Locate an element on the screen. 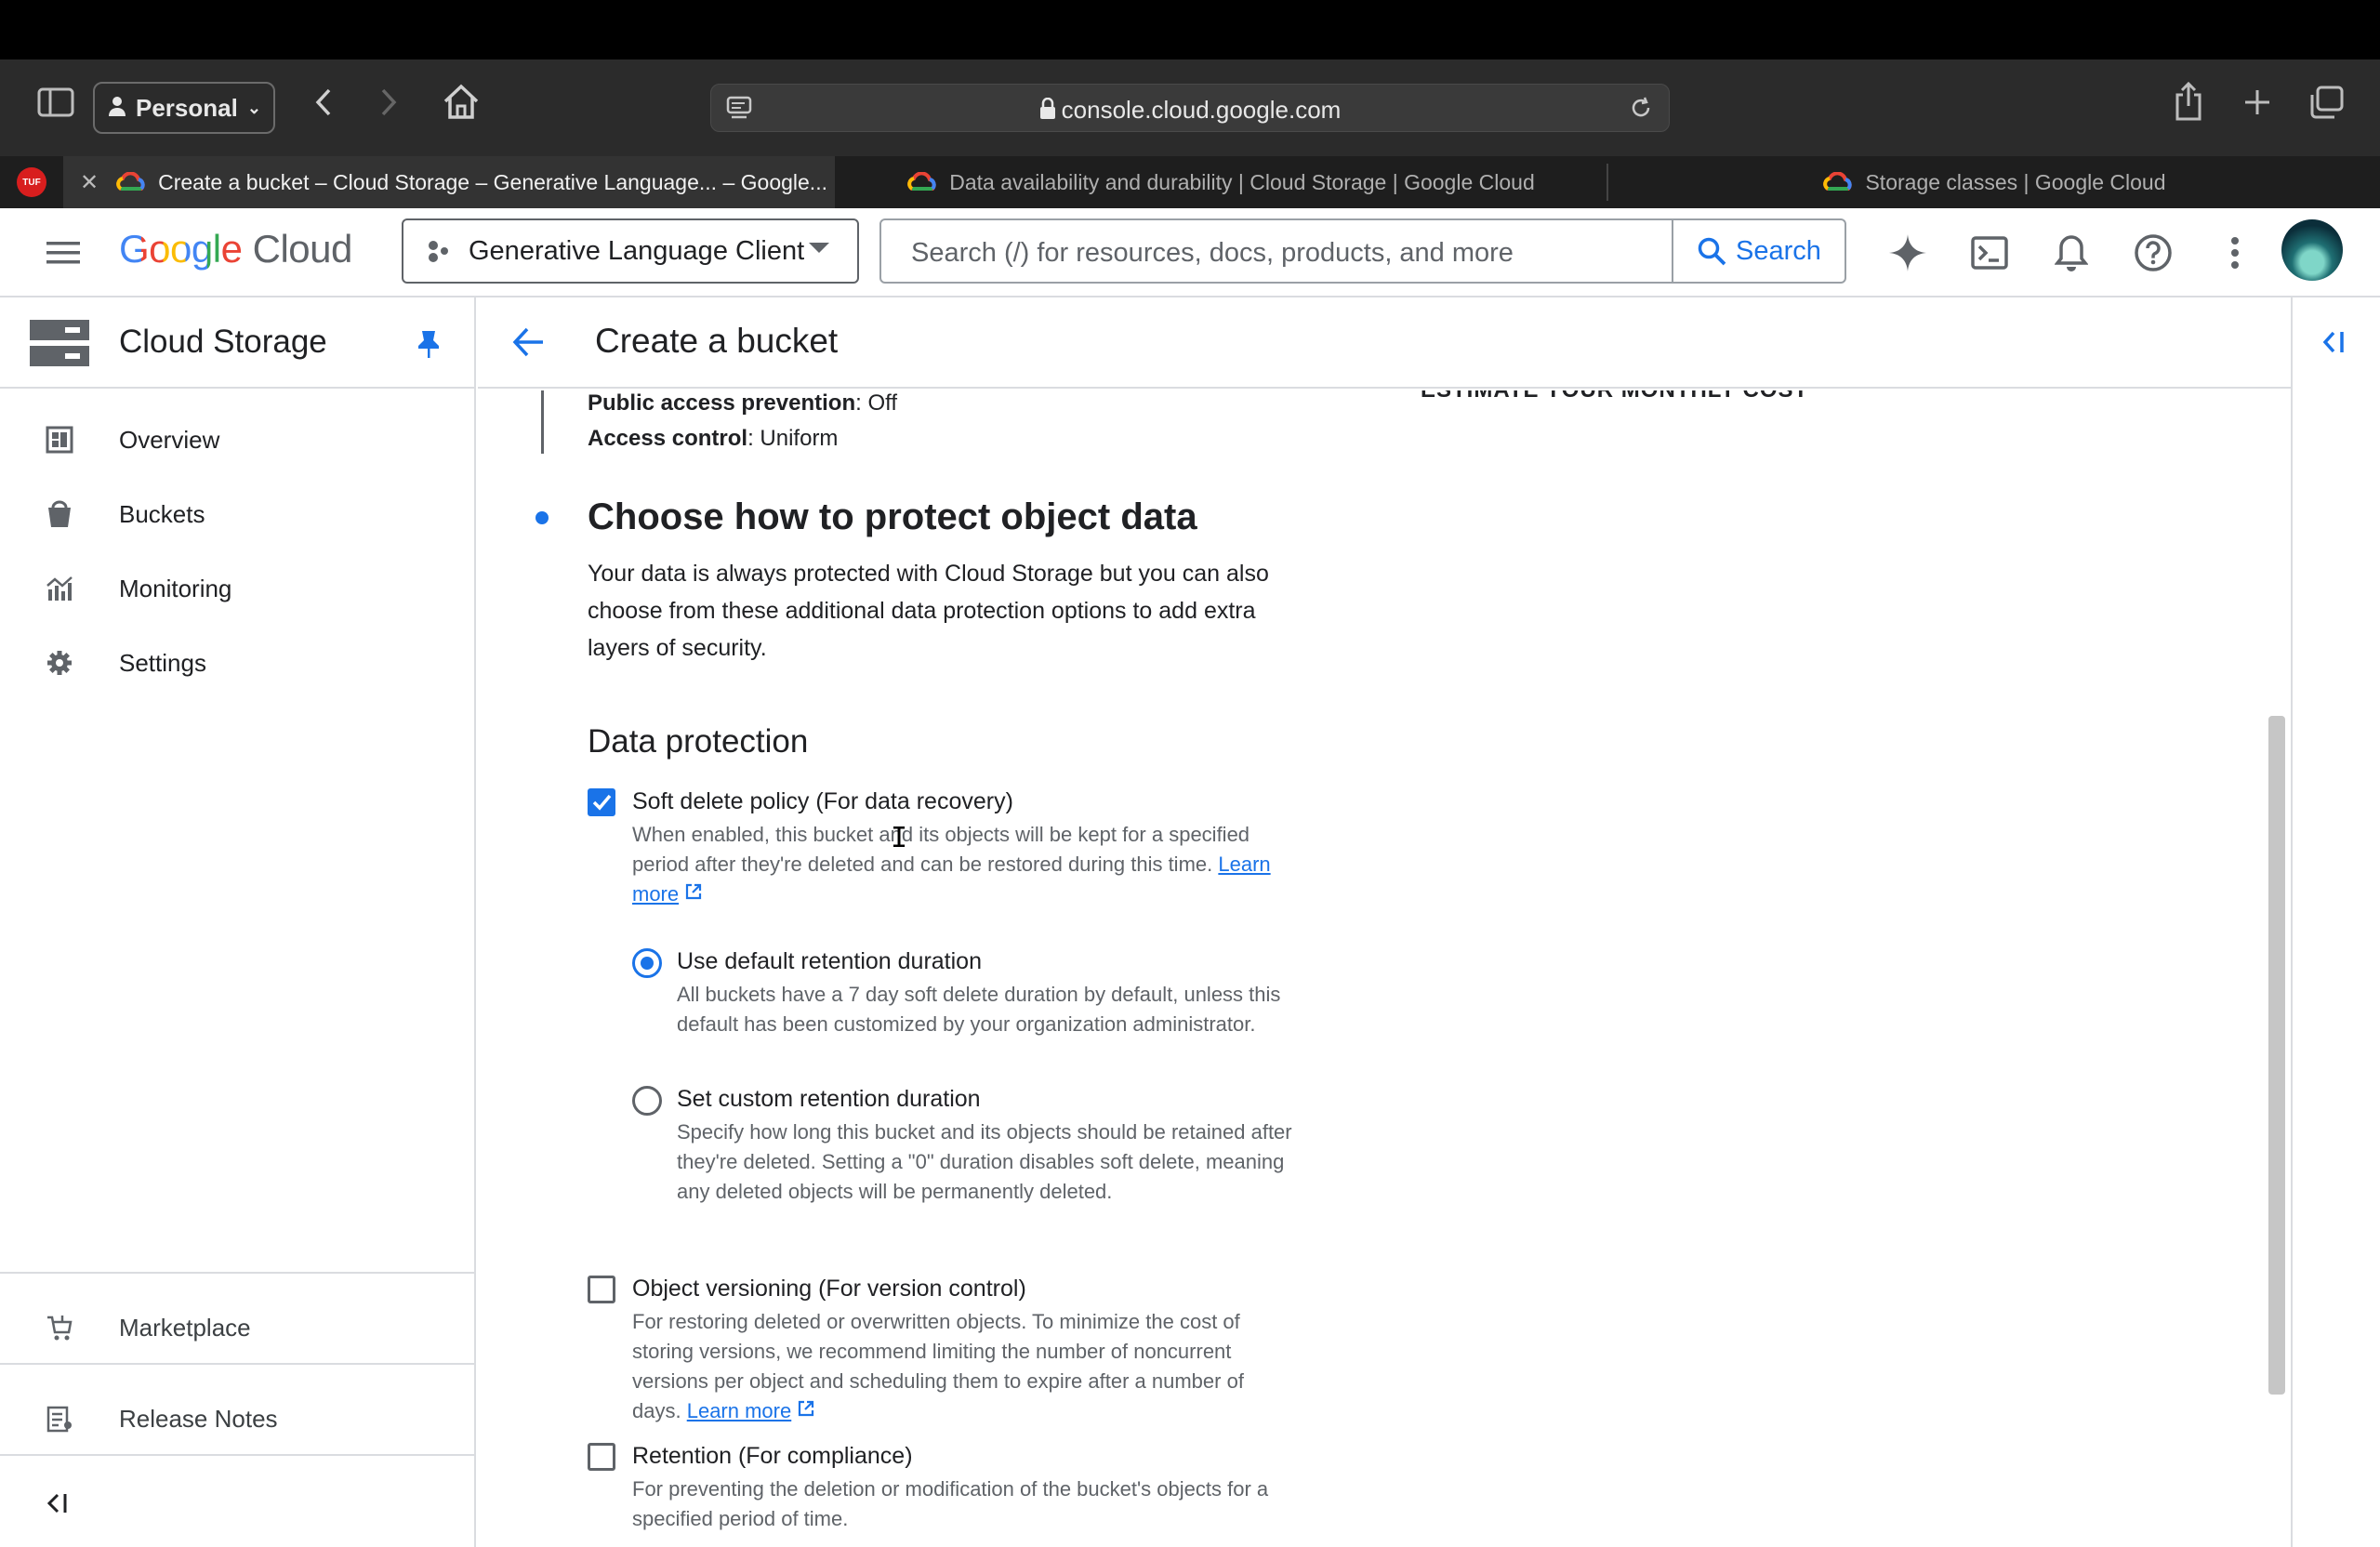 The image size is (2380, 1547). sidebar-item-monitoring: Monitoring is located at coordinates (237, 588).